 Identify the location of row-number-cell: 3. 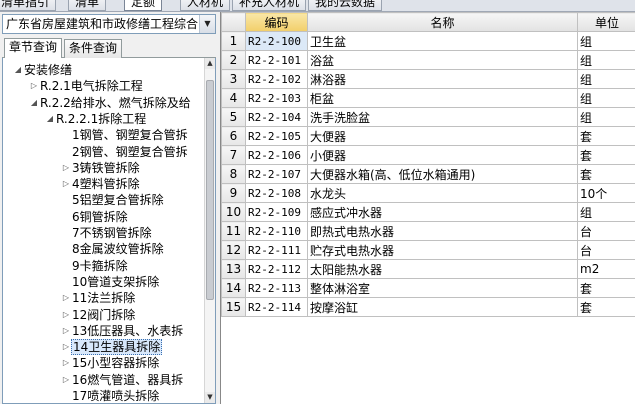
(233, 79).